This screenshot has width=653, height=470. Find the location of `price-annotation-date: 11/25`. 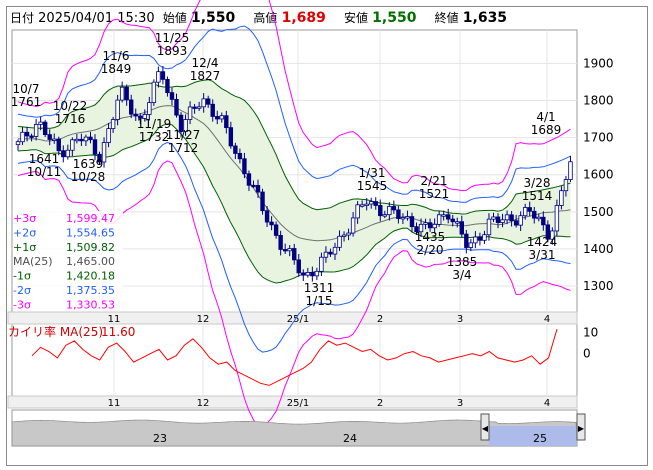

price-annotation-date: 11/25 is located at coordinates (172, 38).